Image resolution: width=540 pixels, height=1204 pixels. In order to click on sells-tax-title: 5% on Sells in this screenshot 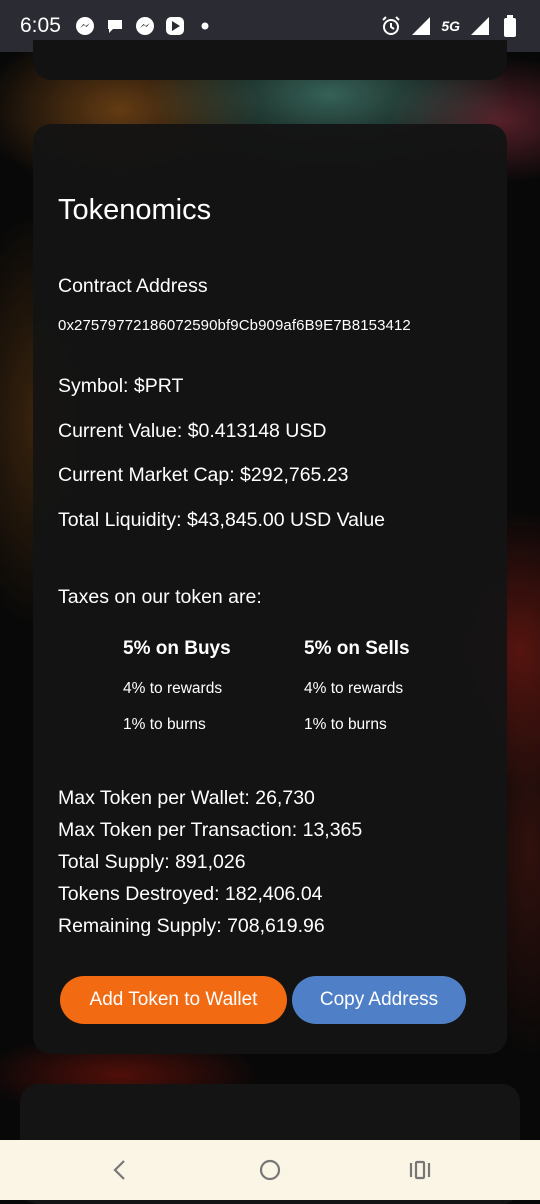, I will do `click(357, 648)`.